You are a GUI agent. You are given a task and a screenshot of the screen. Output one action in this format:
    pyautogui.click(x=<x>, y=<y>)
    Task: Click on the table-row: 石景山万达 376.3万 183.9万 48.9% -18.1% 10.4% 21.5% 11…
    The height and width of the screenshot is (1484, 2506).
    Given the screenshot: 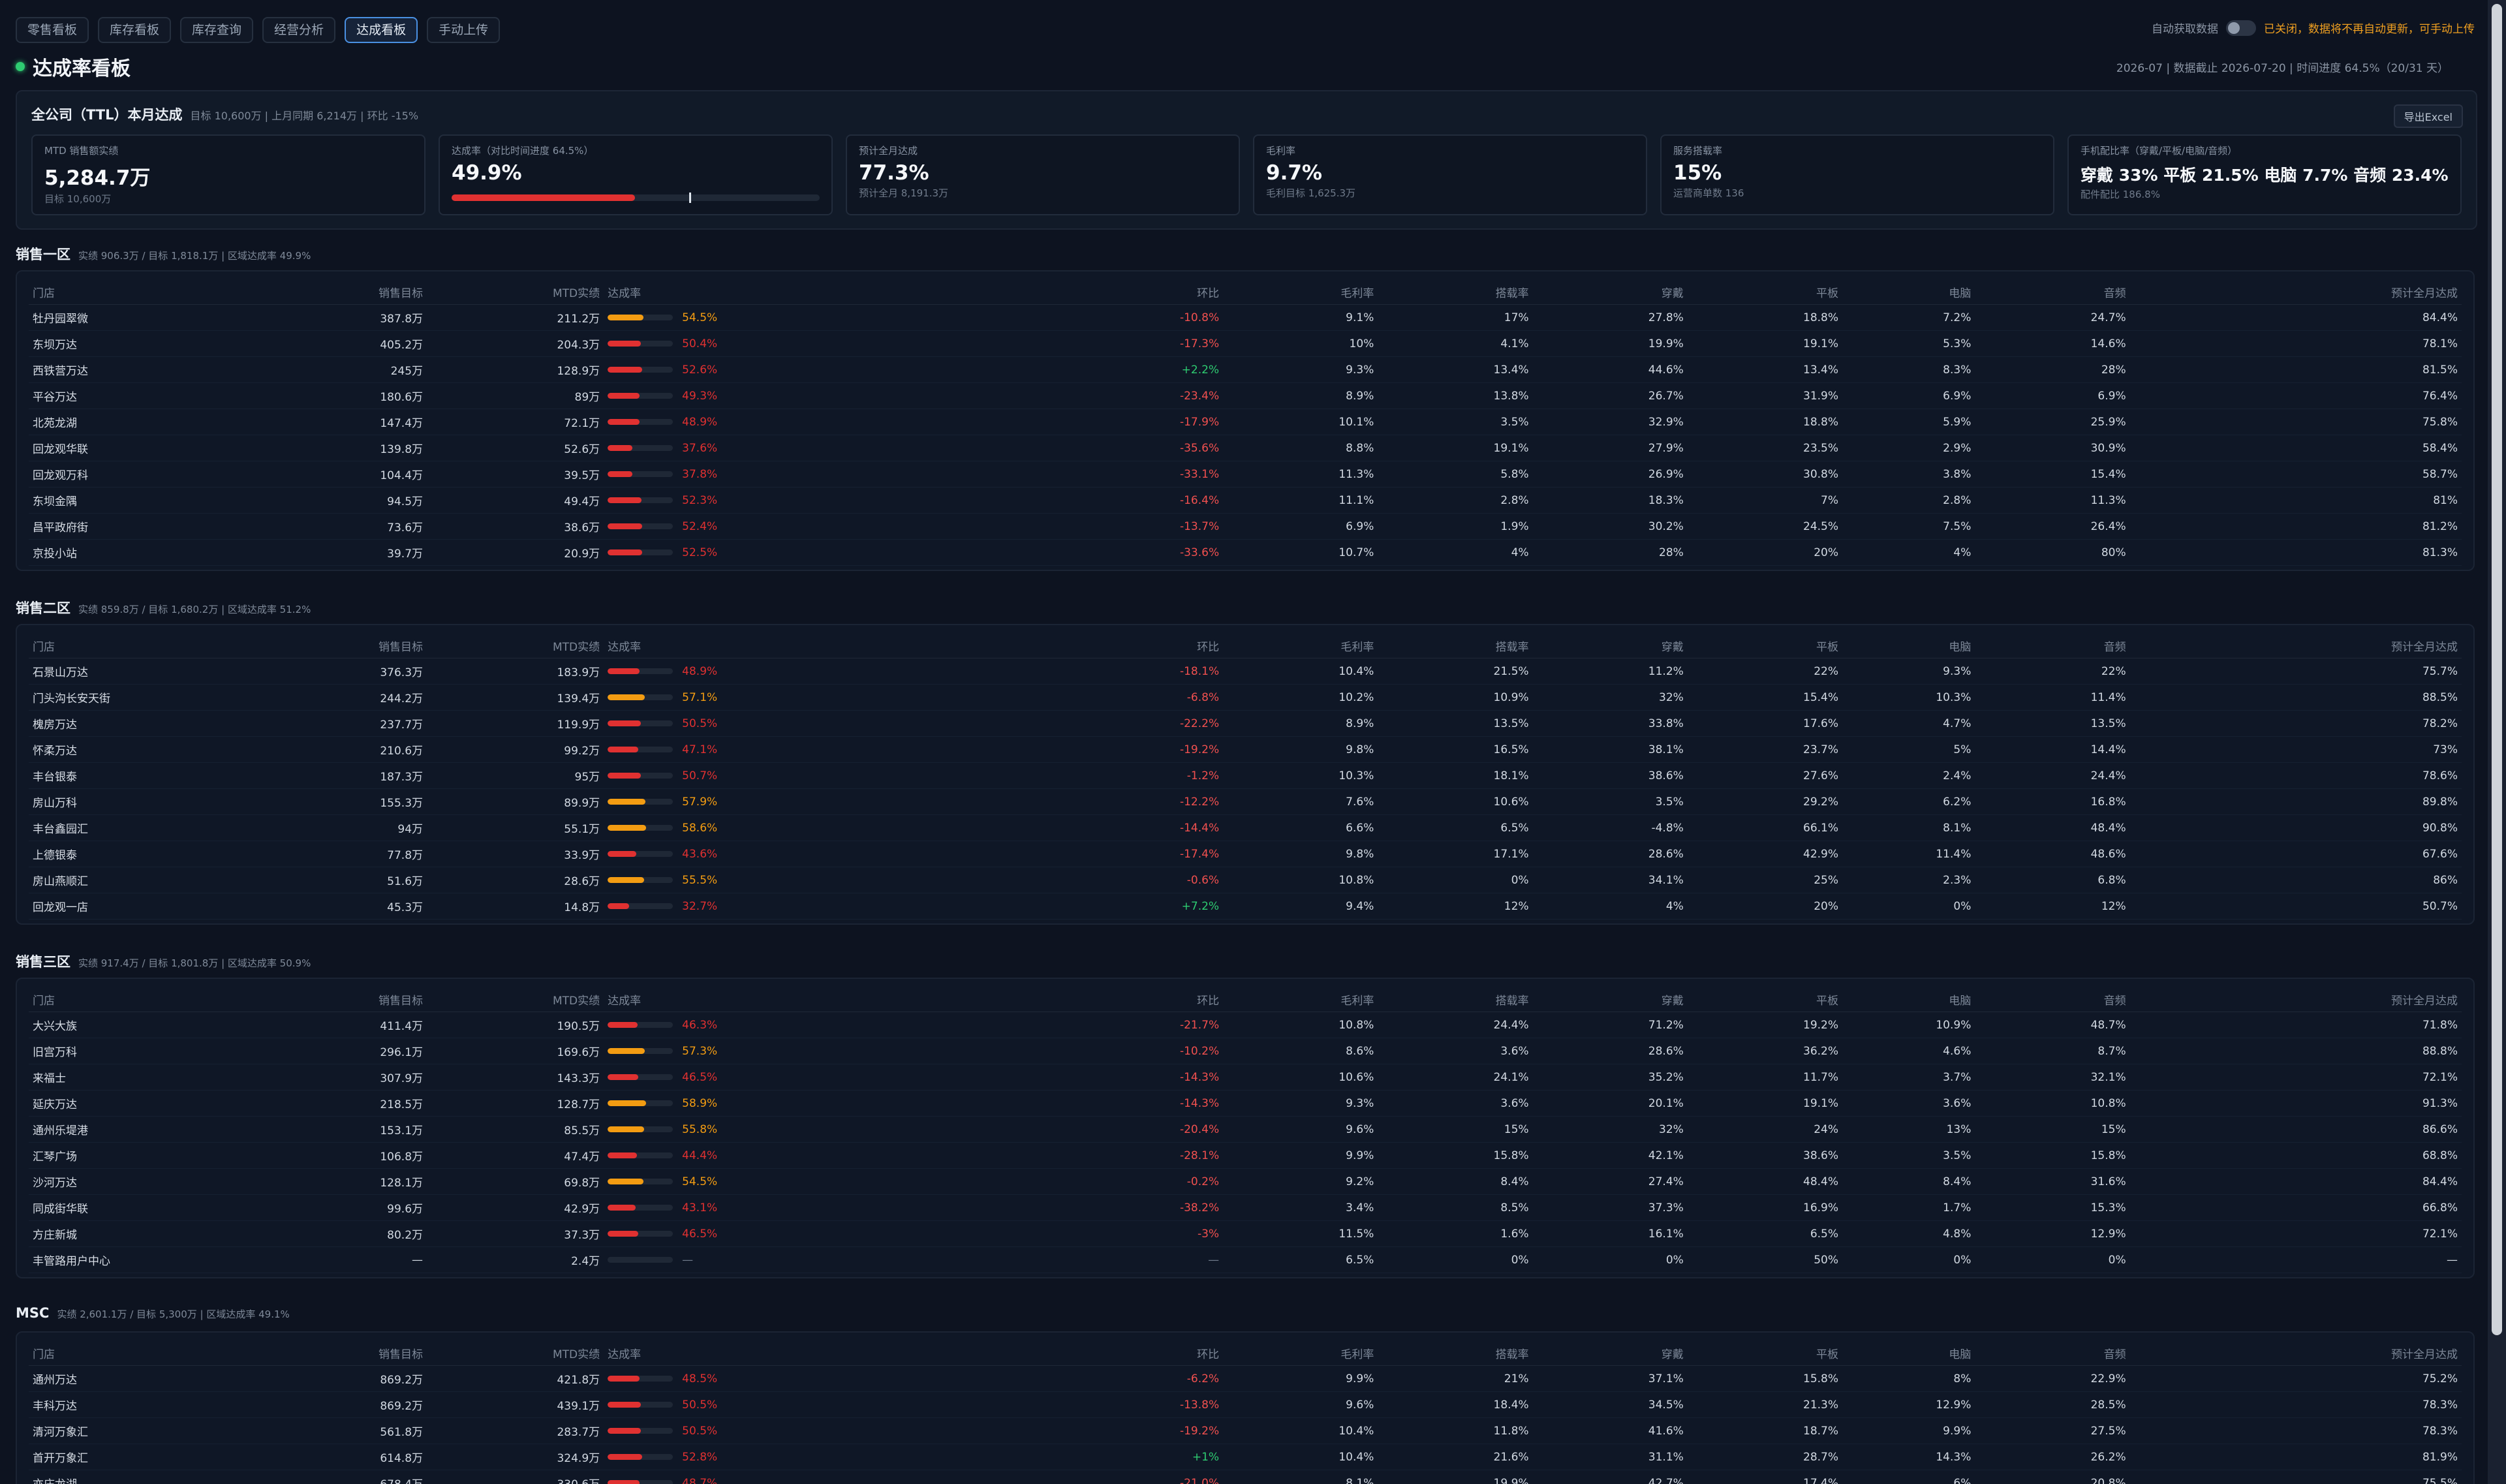 What is the action you would take?
    pyautogui.click(x=1245, y=671)
    